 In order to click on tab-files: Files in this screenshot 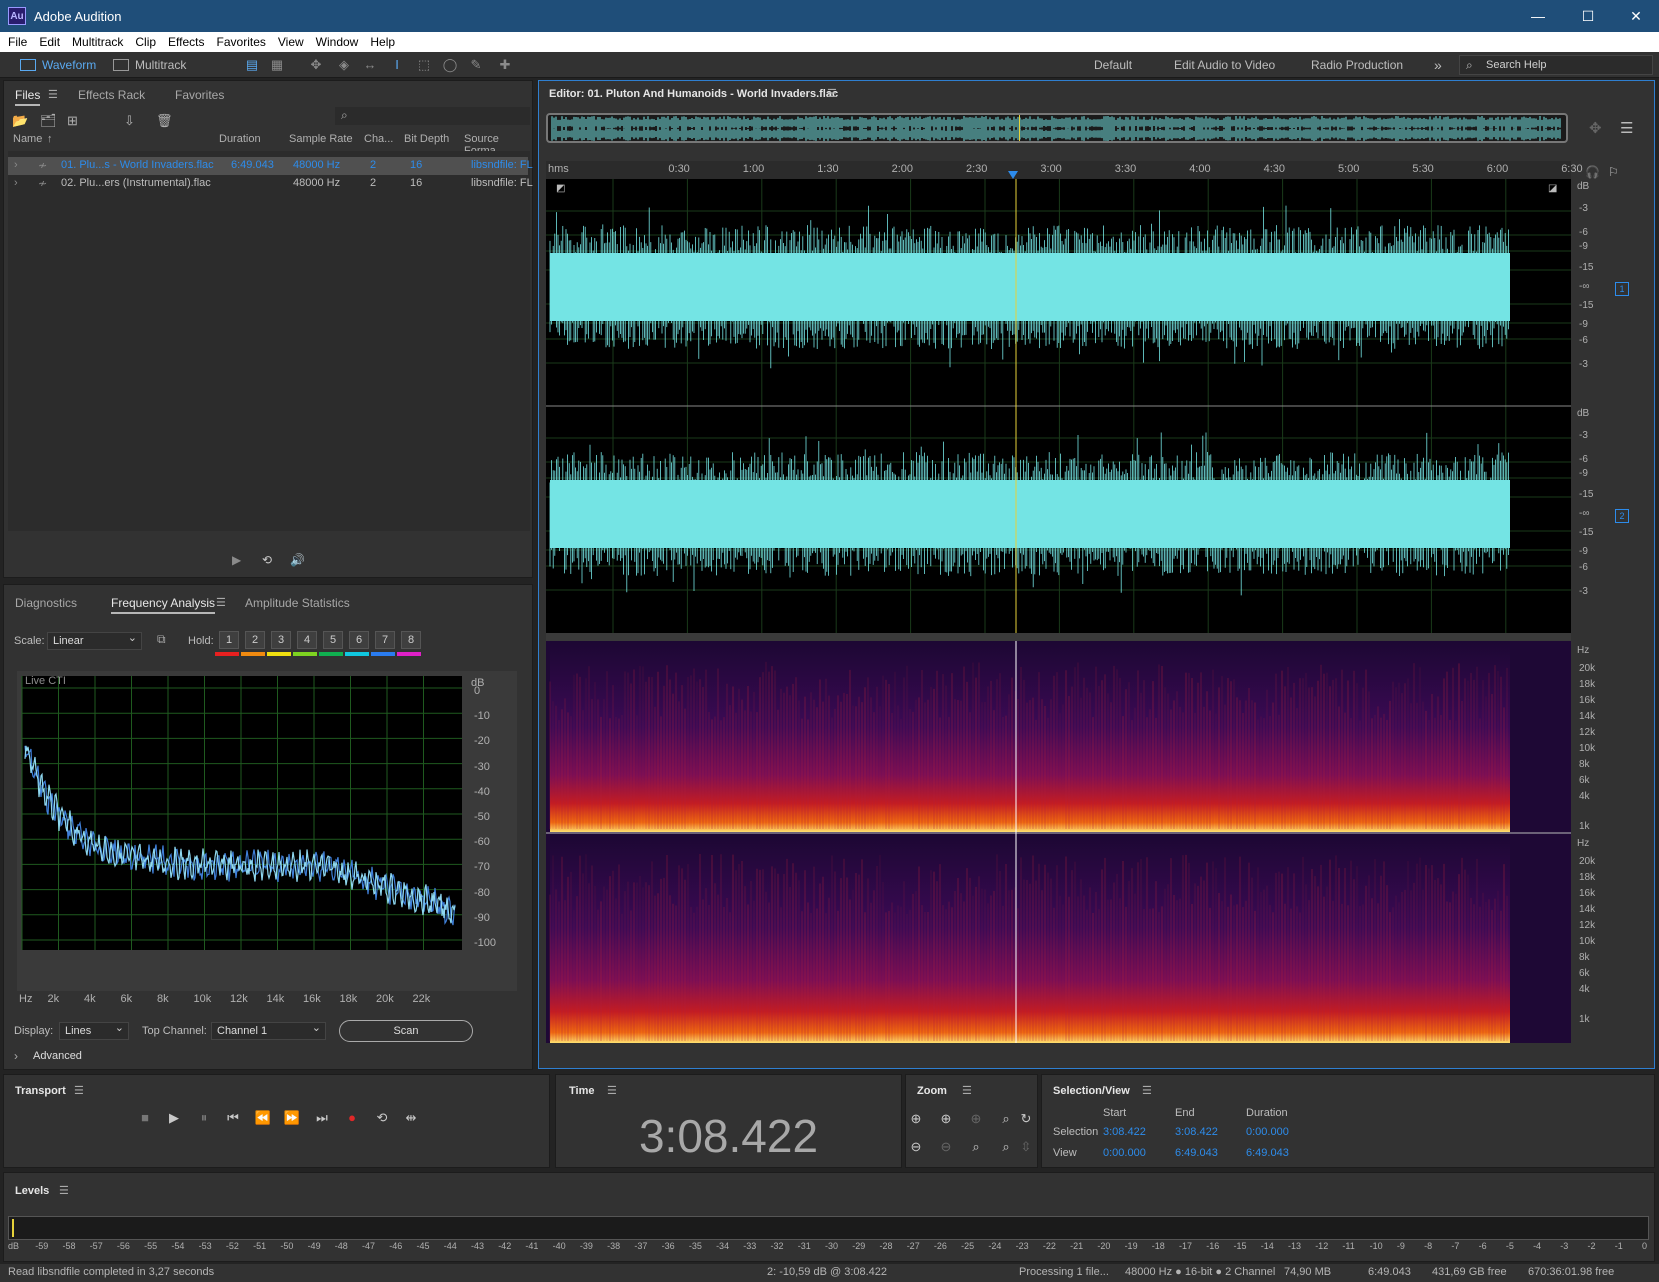, I will do `click(28, 97)`.